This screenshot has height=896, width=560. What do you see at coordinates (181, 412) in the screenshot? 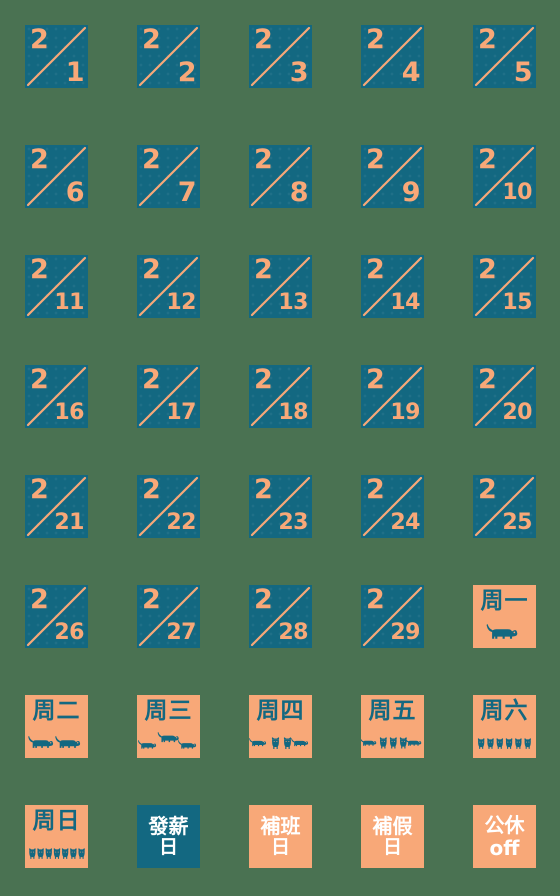
I see `date-day: 17` at bounding box center [181, 412].